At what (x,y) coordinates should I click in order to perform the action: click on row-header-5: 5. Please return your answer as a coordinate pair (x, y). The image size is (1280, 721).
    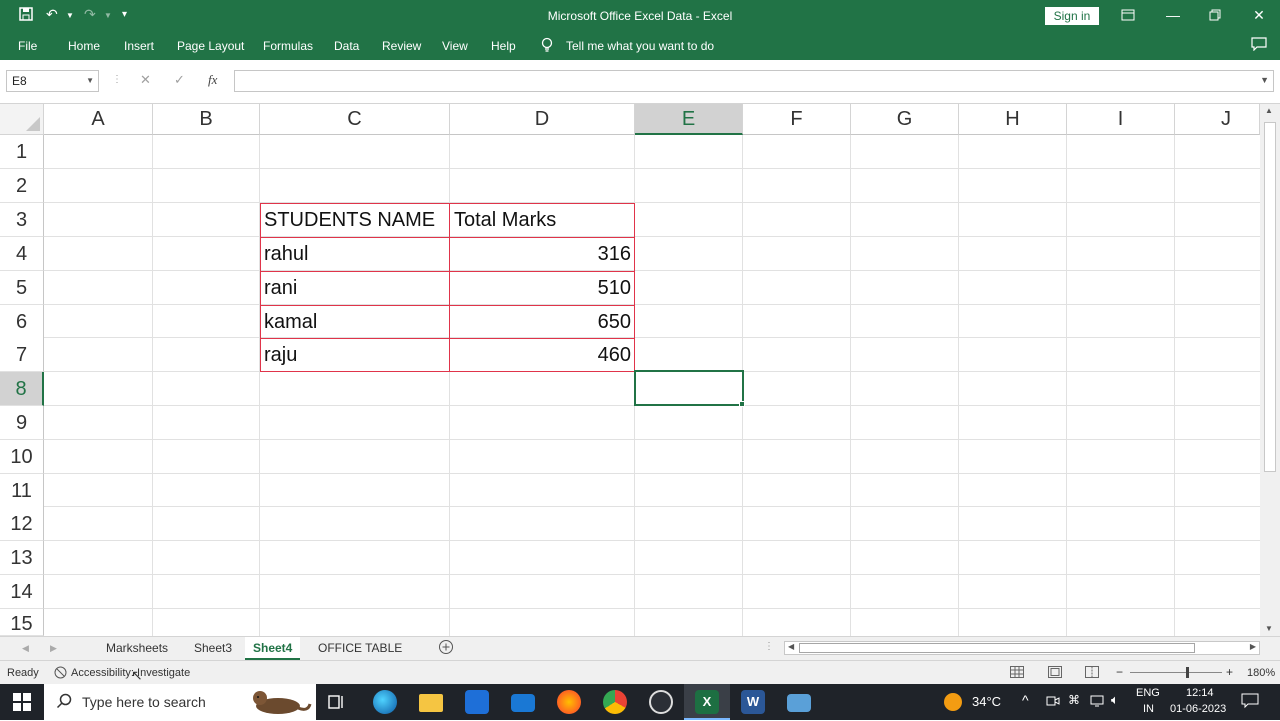
    Looking at the image, I should click on (22, 288).